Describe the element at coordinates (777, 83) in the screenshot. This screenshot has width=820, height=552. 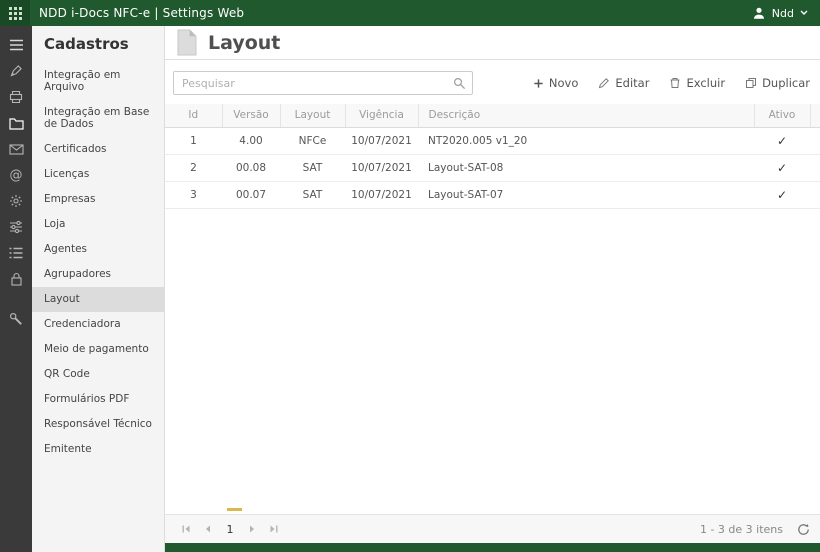
I see `duplicate-button: Duplicar` at that location.